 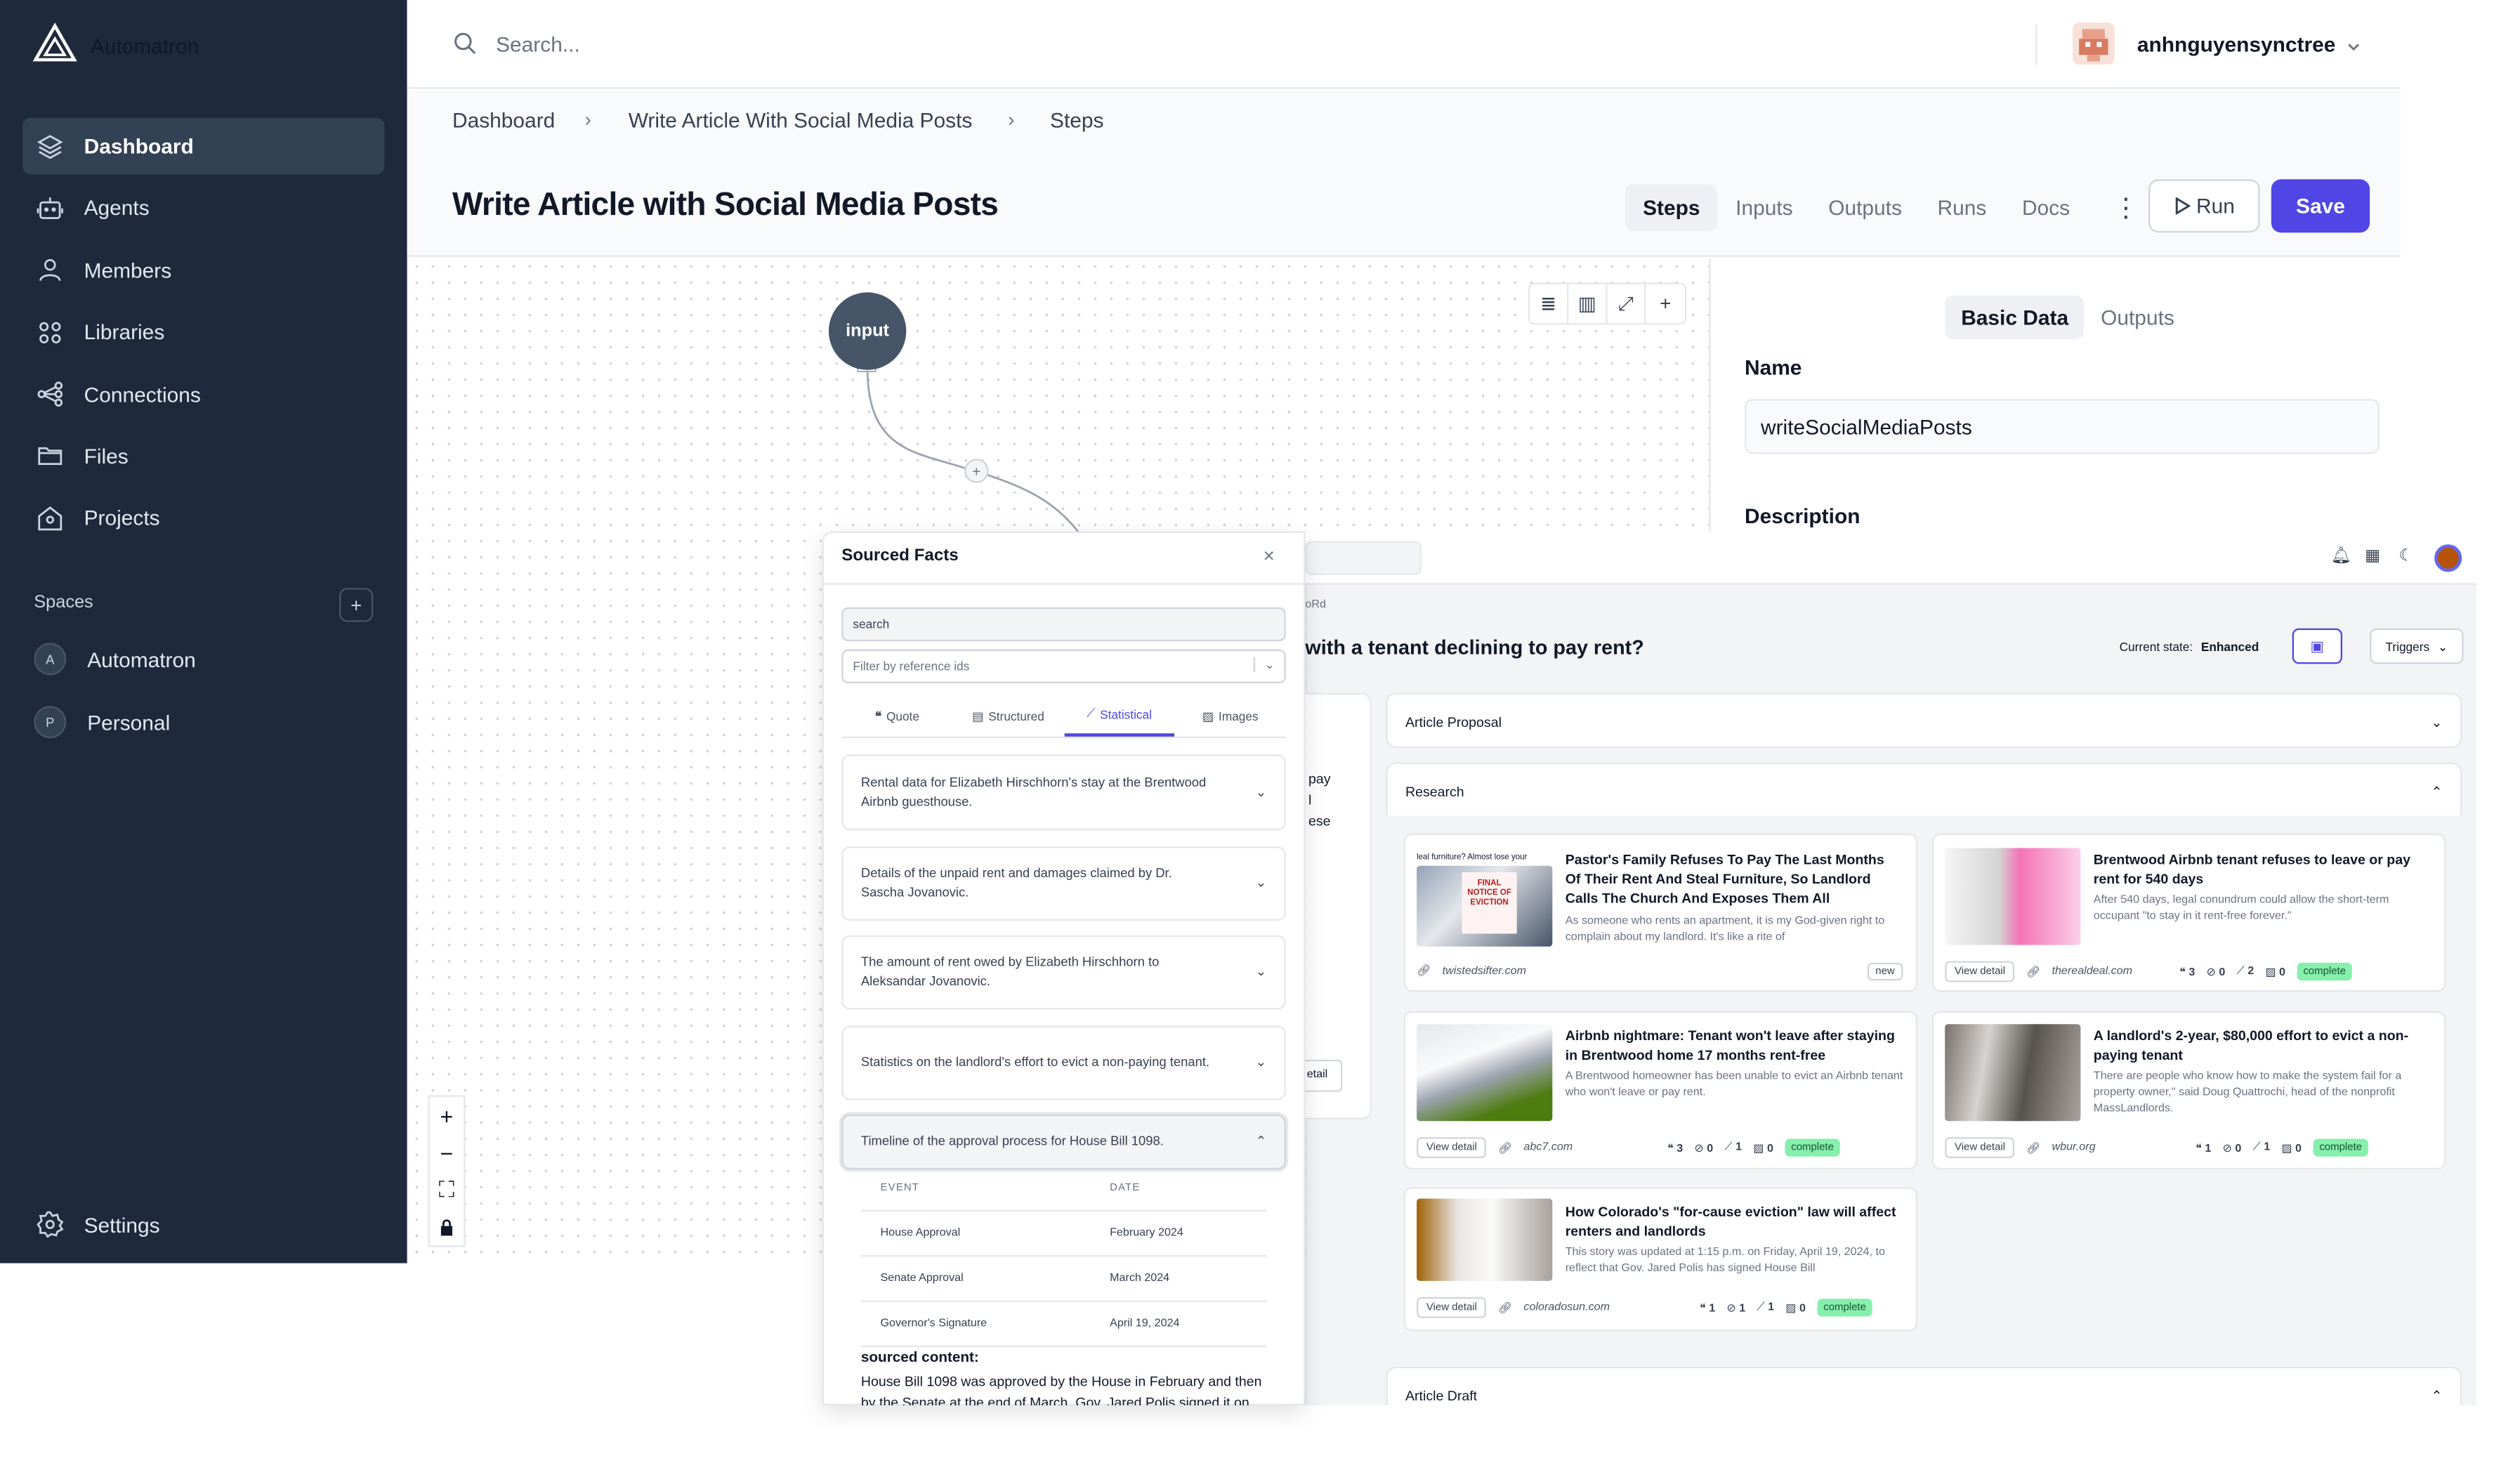 I want to click on moon-icon: ☾, so click(x=2406, y=556).